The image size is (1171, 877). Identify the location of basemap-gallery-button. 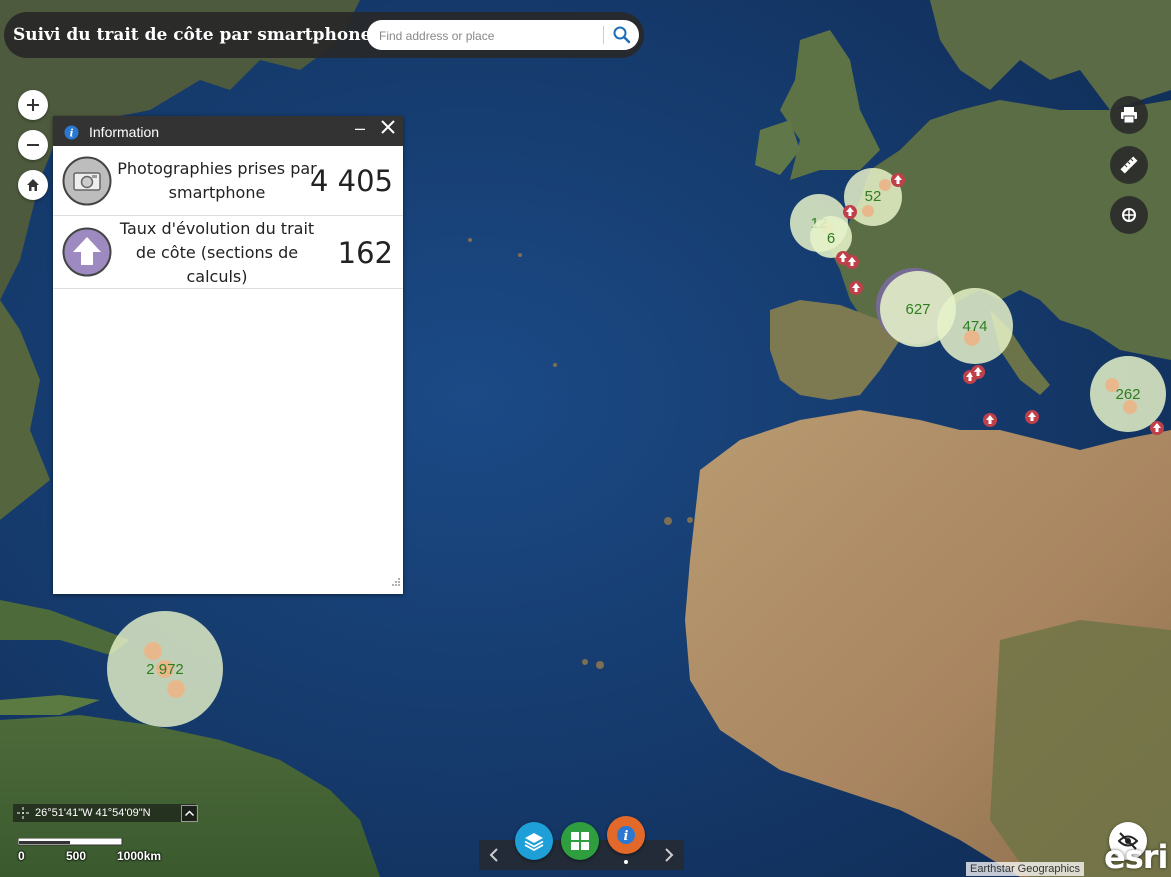
(580, 841).